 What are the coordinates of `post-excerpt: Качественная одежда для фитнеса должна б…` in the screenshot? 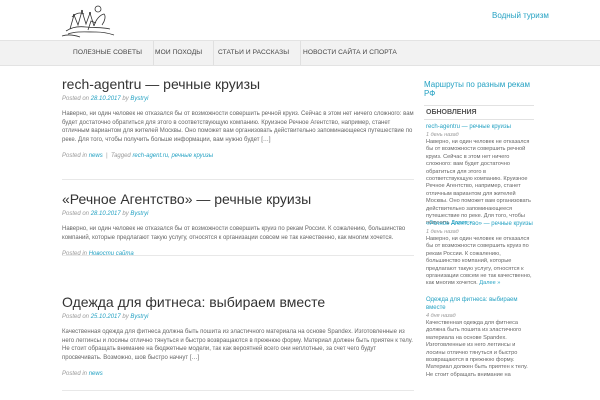 It's located at (237, 345).